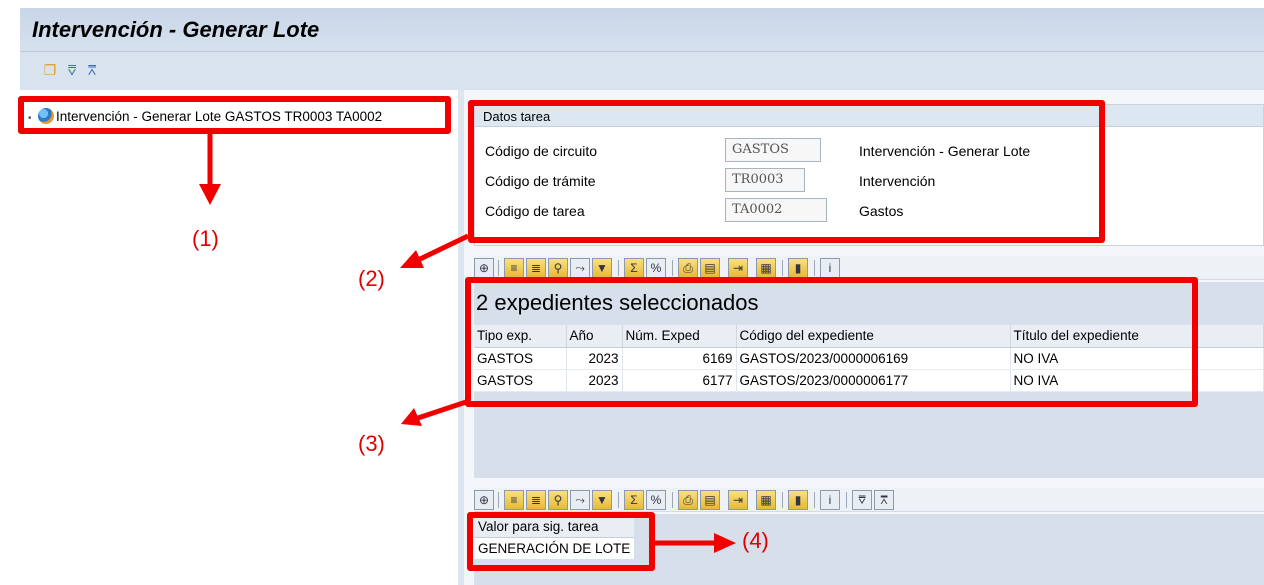  I want to click on callout-4: (4), so click(755, 540).